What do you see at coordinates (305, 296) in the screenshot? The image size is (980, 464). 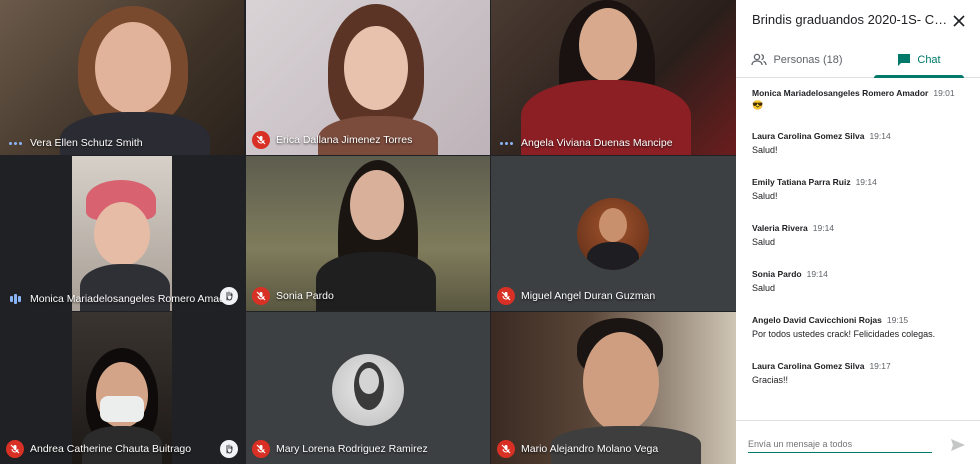 I see `participant-name: Sonia Pardo` at bounding box center [305, 296].